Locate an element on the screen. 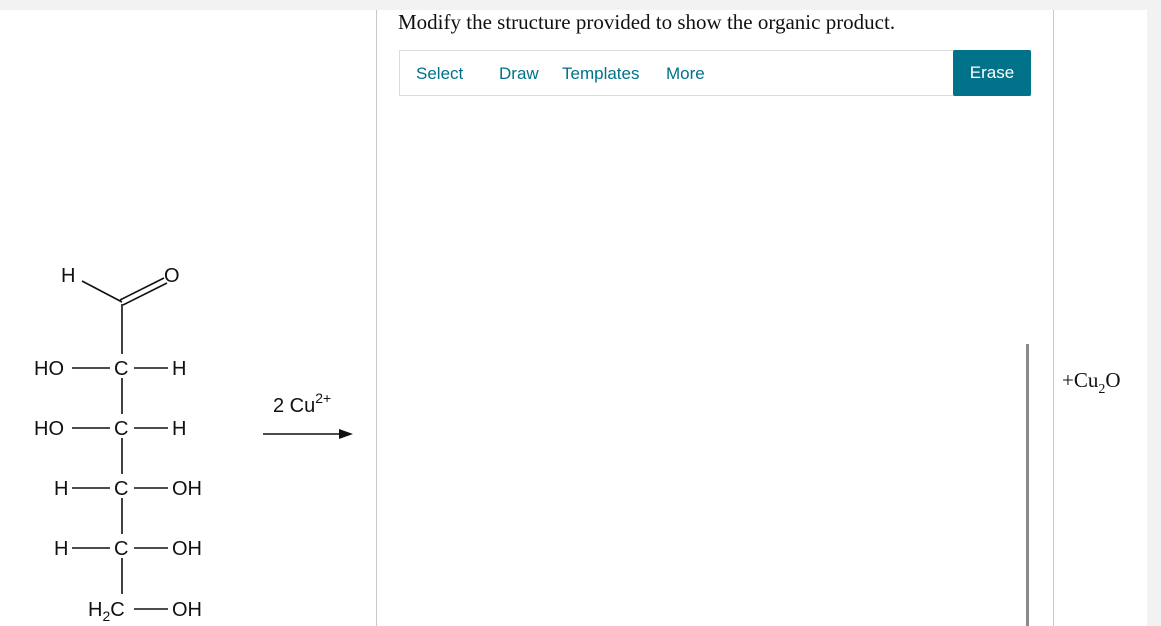 This screenshot has width=1161, height=626. aldehyde-h-label: H is located at coordinates (68, 276).